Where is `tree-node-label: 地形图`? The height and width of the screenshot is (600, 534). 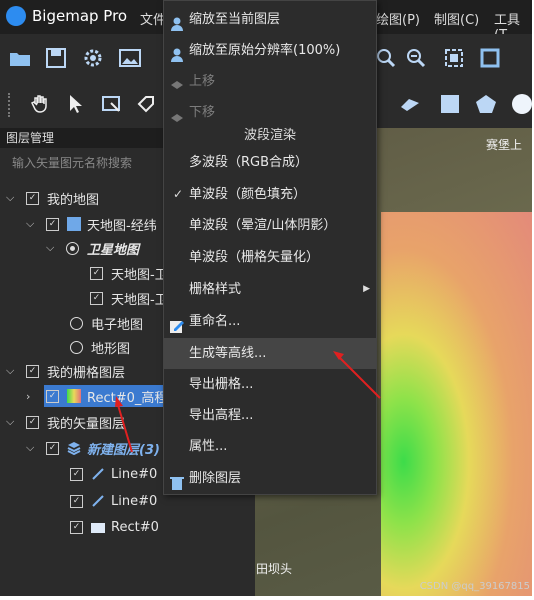 tree-node-label: 地形图 is located at coordinates (111, 349).